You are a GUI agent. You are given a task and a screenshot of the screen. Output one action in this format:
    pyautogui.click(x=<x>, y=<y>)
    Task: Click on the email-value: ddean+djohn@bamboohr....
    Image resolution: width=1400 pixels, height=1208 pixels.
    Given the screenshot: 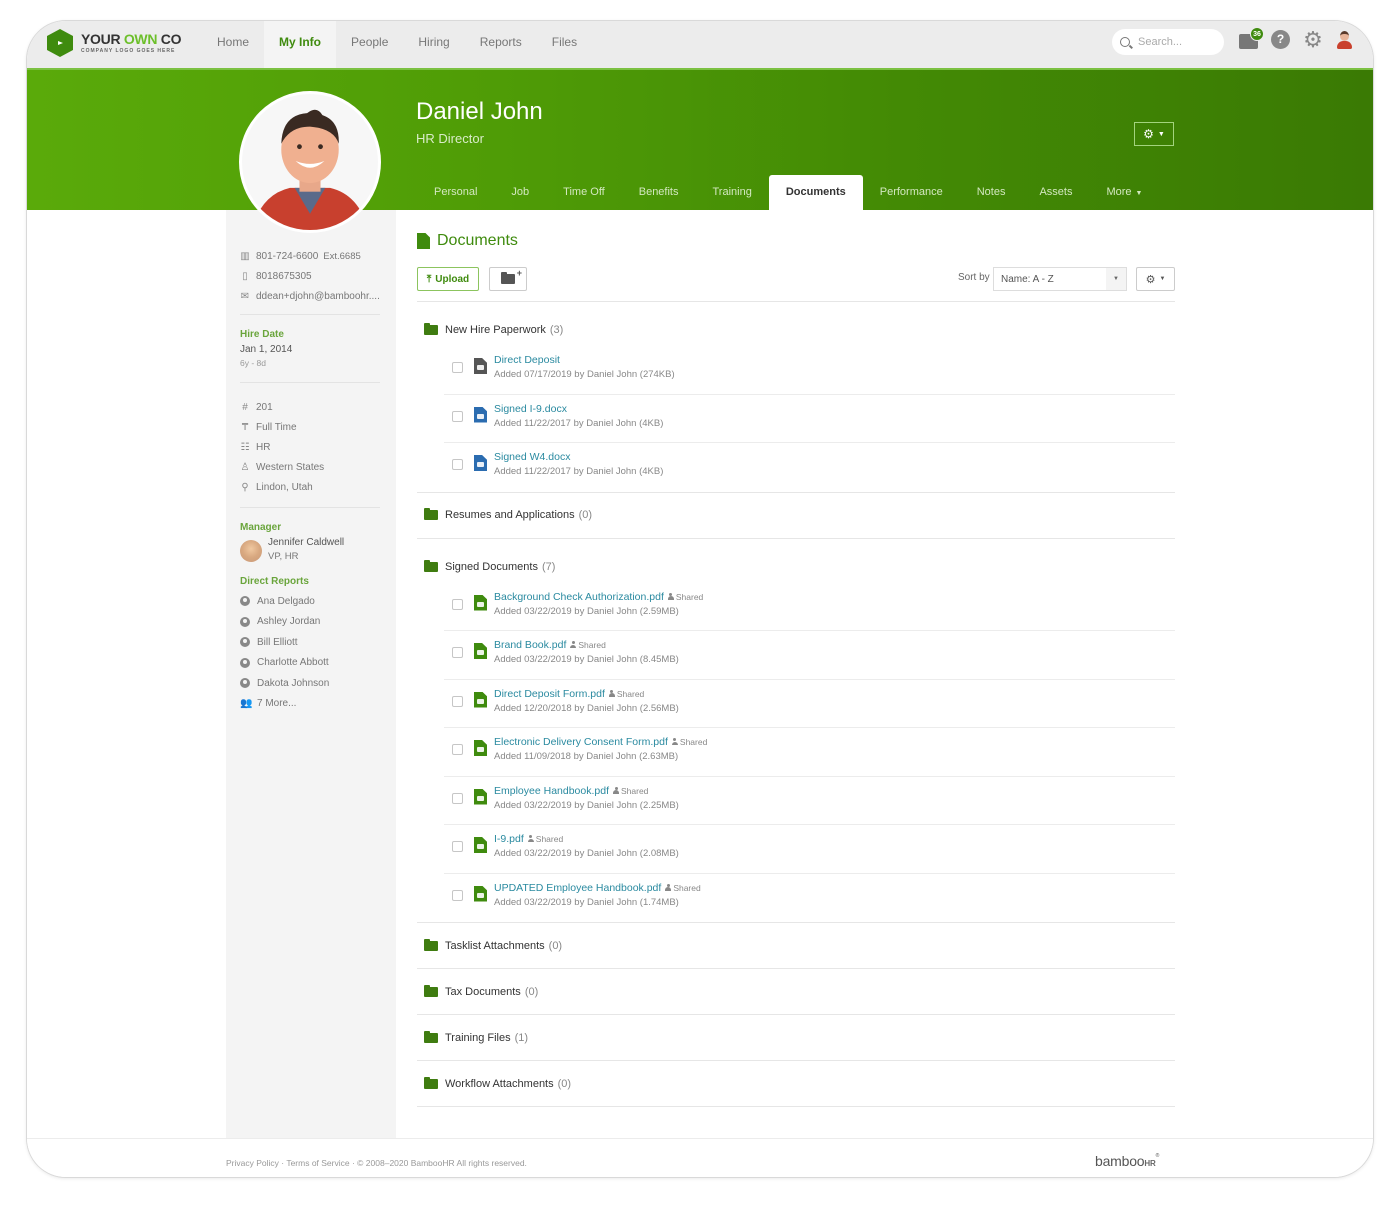 What is the action you would take?
    pyautogui.click(x=318, y=296)
    